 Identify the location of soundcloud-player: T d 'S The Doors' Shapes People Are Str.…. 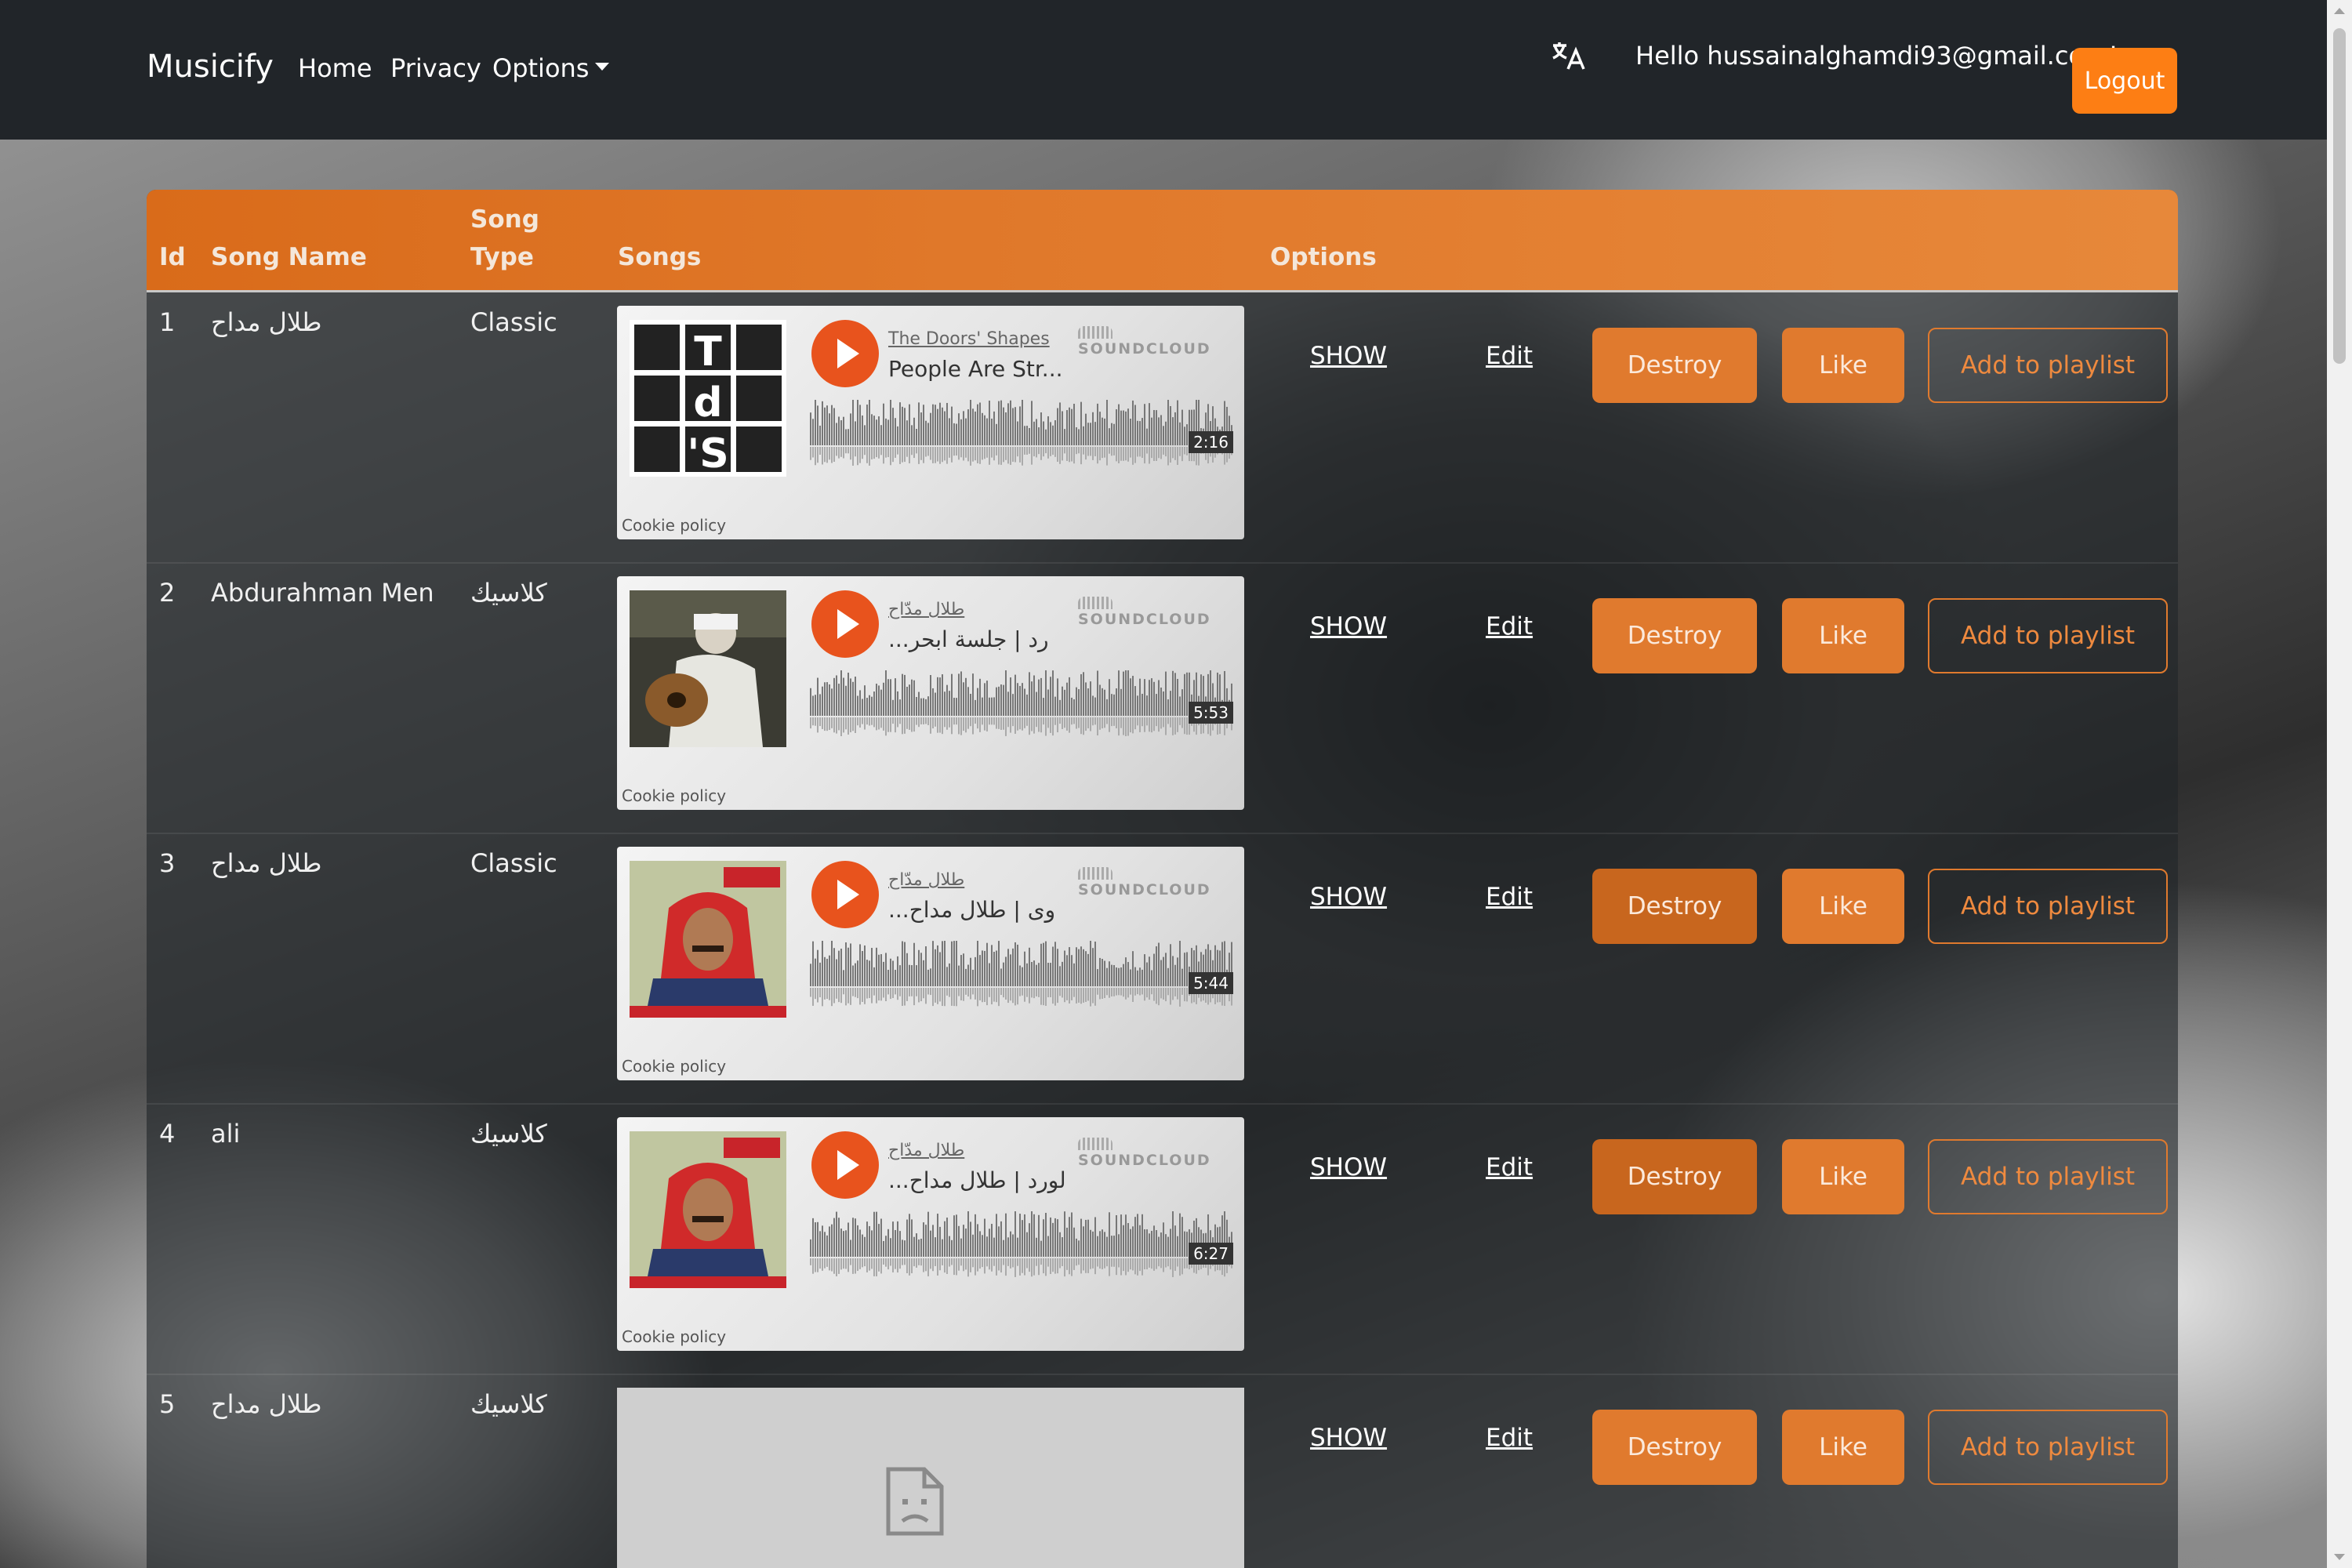
(931, 422).